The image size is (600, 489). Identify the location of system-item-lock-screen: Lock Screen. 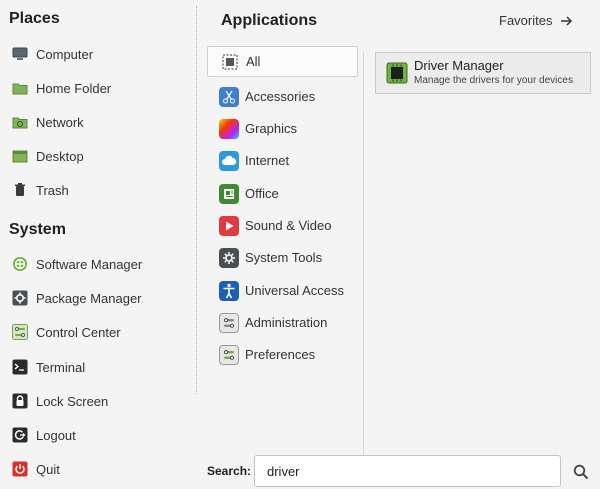
(101, 401).